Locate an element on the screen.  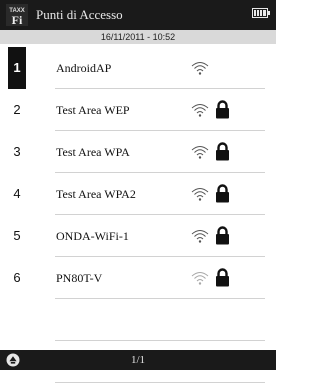
network-row: 5 ONDA-WiFi-1 is located at coordinates (138, 236).